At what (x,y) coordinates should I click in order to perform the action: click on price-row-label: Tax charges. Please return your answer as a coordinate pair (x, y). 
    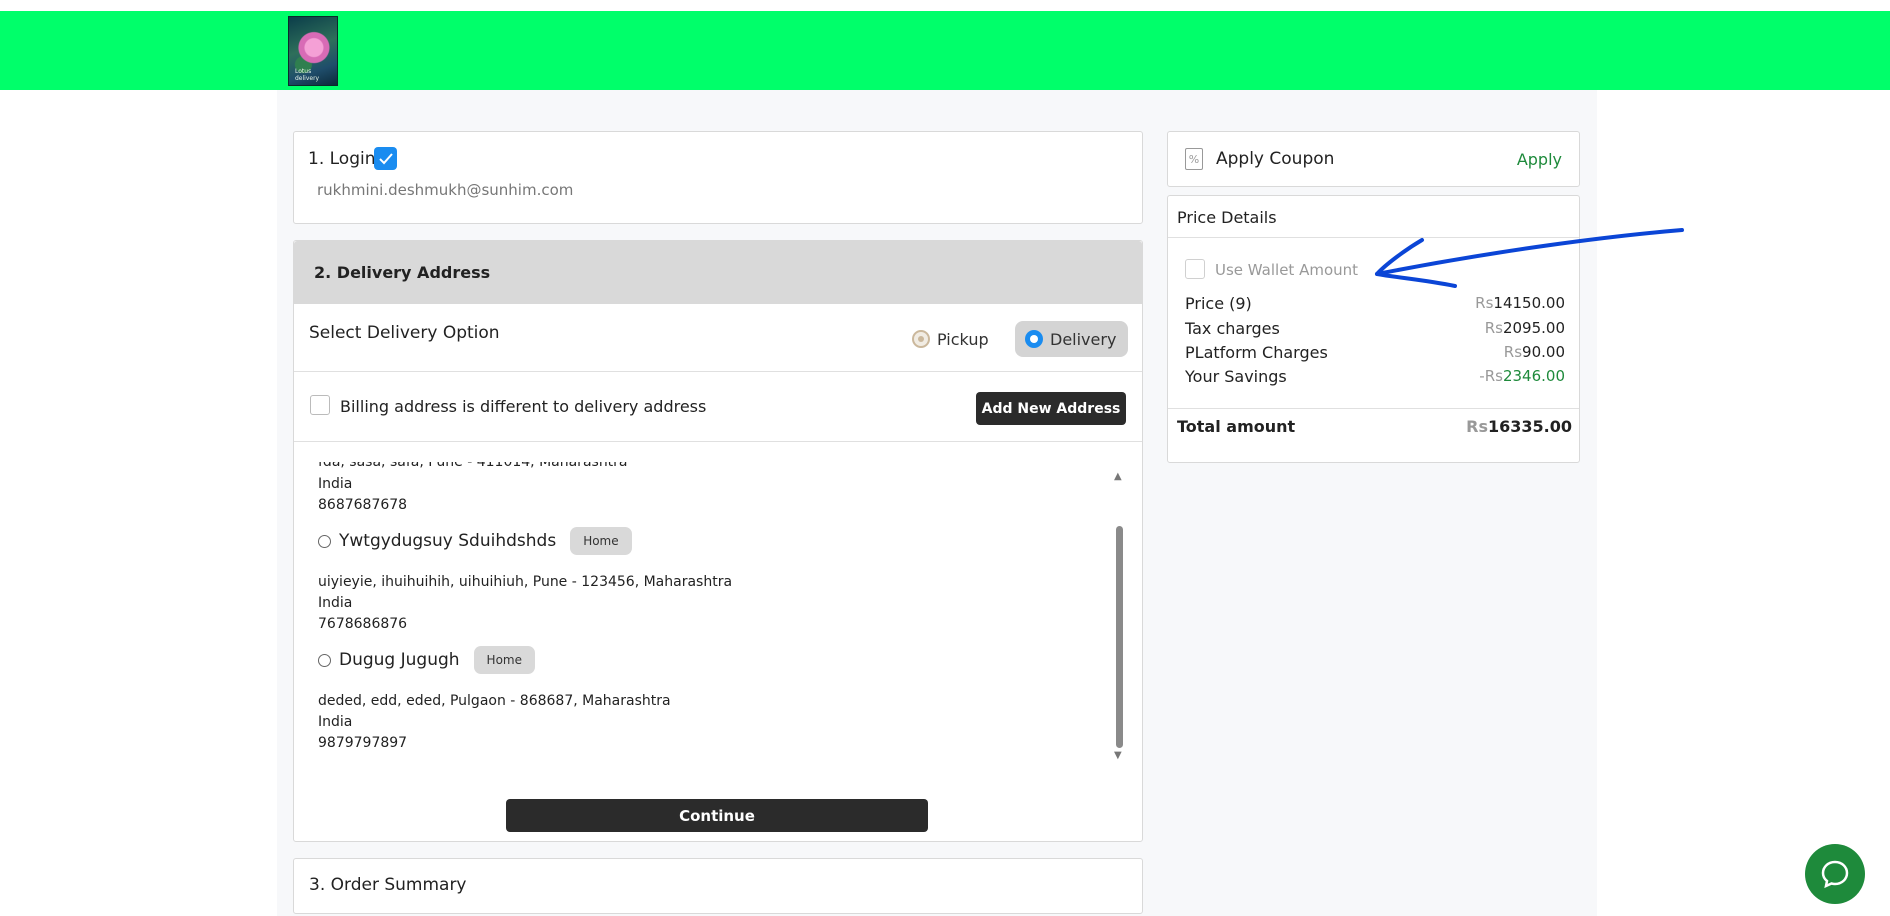
    Looking at the image, I should click on (1232, 328).